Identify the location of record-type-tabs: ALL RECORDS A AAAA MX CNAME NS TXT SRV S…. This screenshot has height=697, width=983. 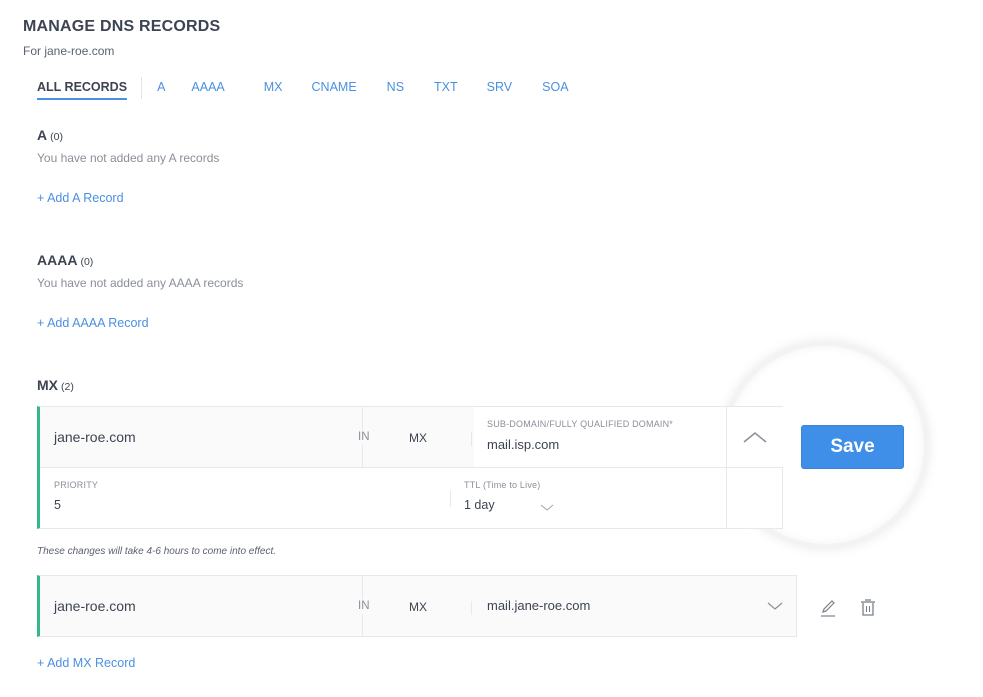
(303, 90).